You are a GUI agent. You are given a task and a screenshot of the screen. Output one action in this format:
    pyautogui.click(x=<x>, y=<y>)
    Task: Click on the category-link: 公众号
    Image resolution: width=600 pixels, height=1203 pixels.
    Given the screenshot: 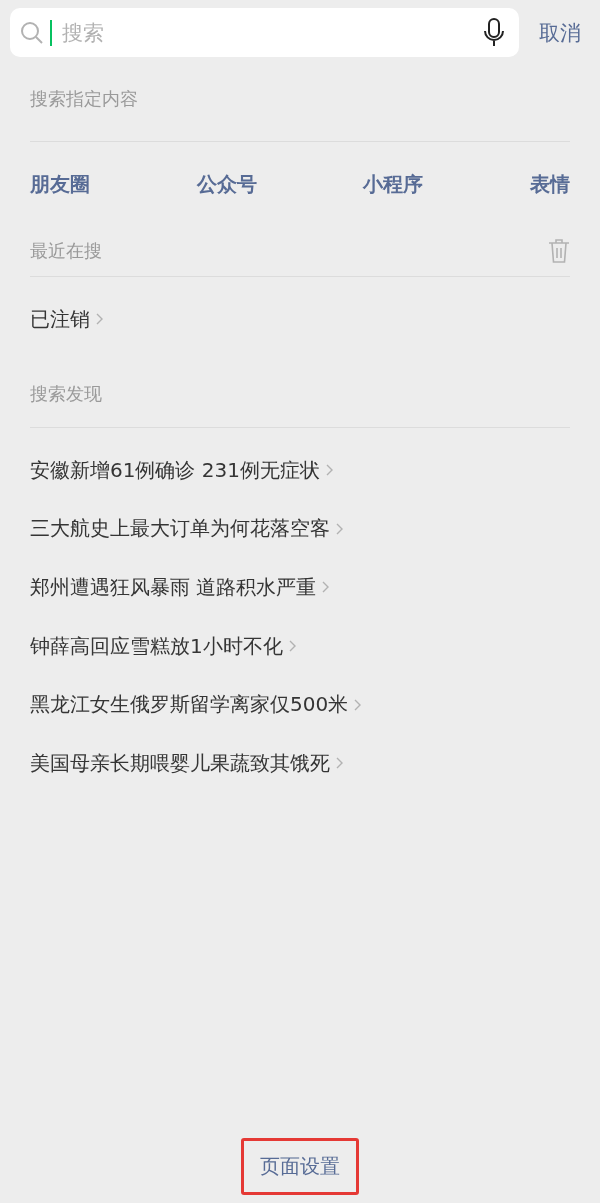 What is the action you would take?
    pyautogui.click(x=226, y=184)
    